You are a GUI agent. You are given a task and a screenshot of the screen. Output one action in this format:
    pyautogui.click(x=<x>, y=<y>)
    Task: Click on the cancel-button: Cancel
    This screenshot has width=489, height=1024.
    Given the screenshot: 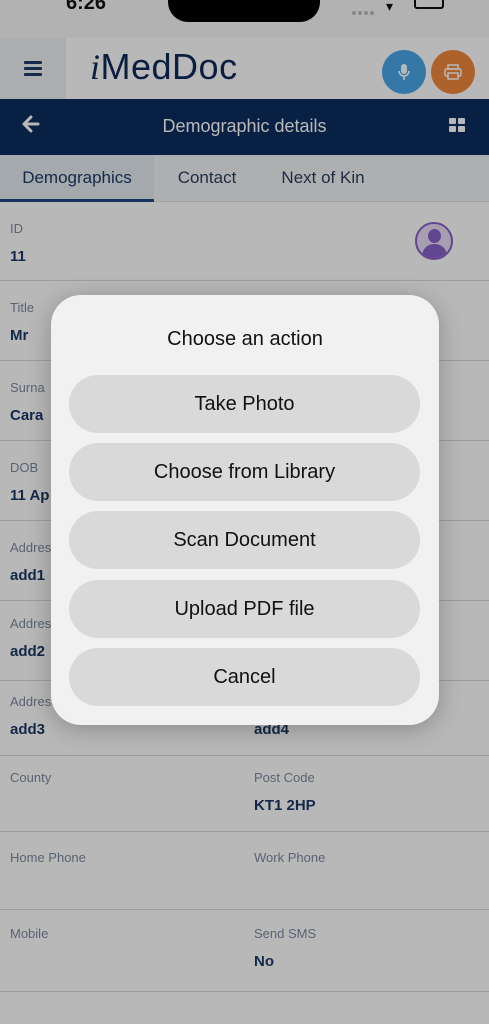 What is the action you would take?
    pyautogui.click(x=244, y=677)
    